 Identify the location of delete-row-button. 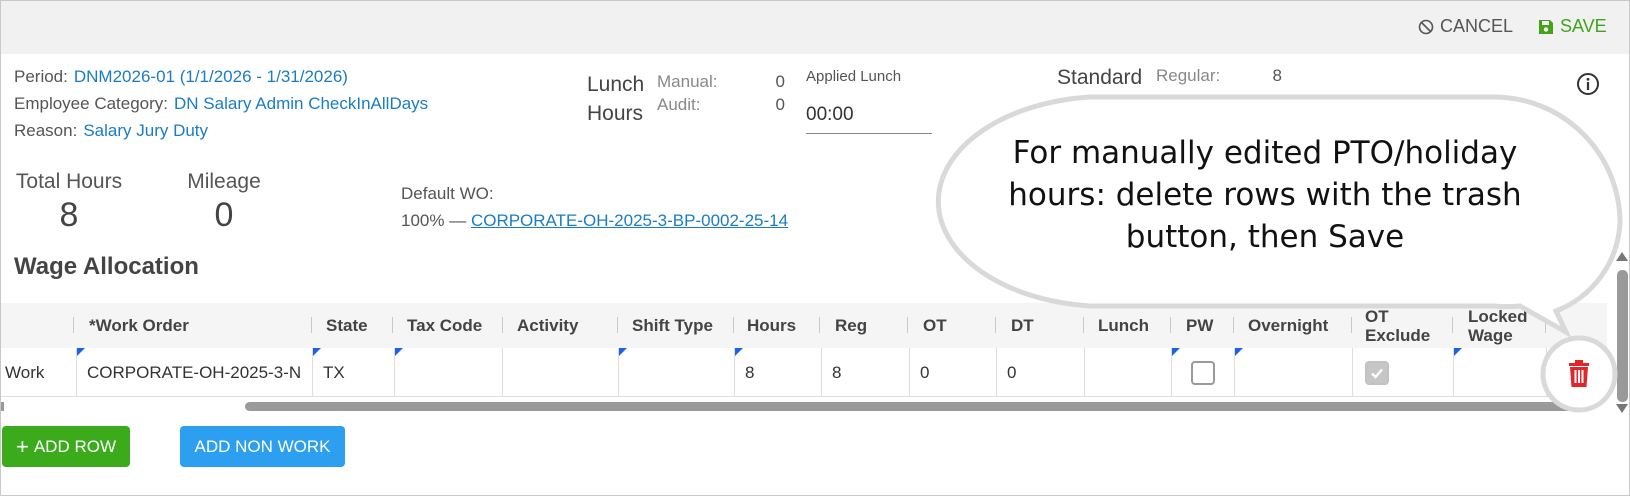
(1579, 374).